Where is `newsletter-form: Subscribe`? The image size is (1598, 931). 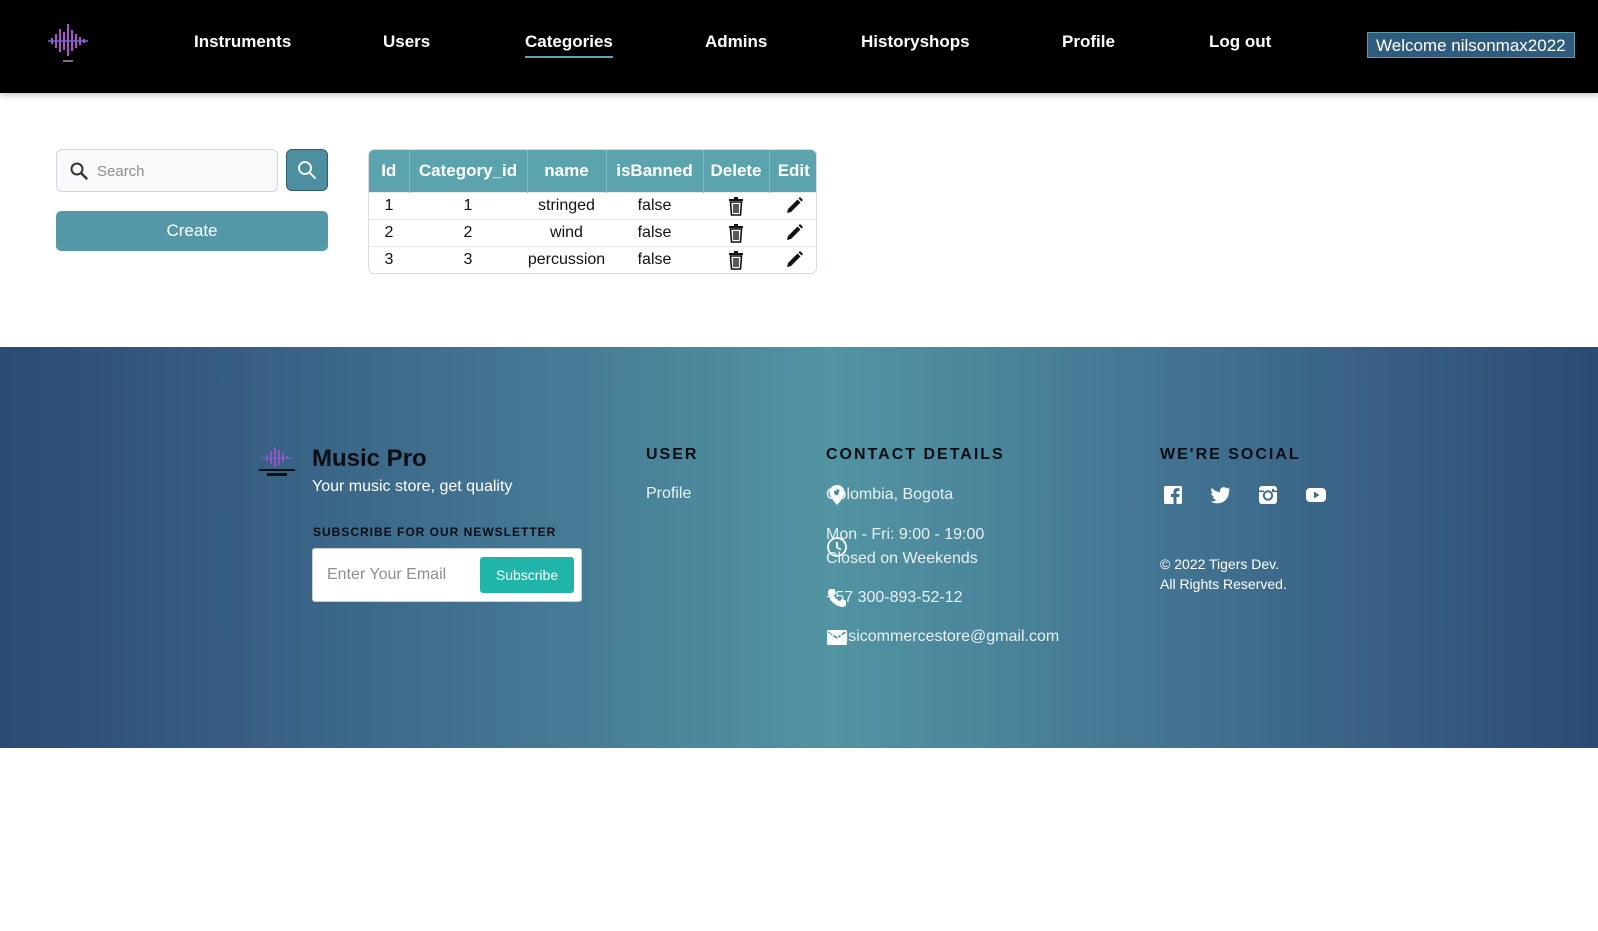 newsletter-form: Subscribe is located at coordinates (447, 575).